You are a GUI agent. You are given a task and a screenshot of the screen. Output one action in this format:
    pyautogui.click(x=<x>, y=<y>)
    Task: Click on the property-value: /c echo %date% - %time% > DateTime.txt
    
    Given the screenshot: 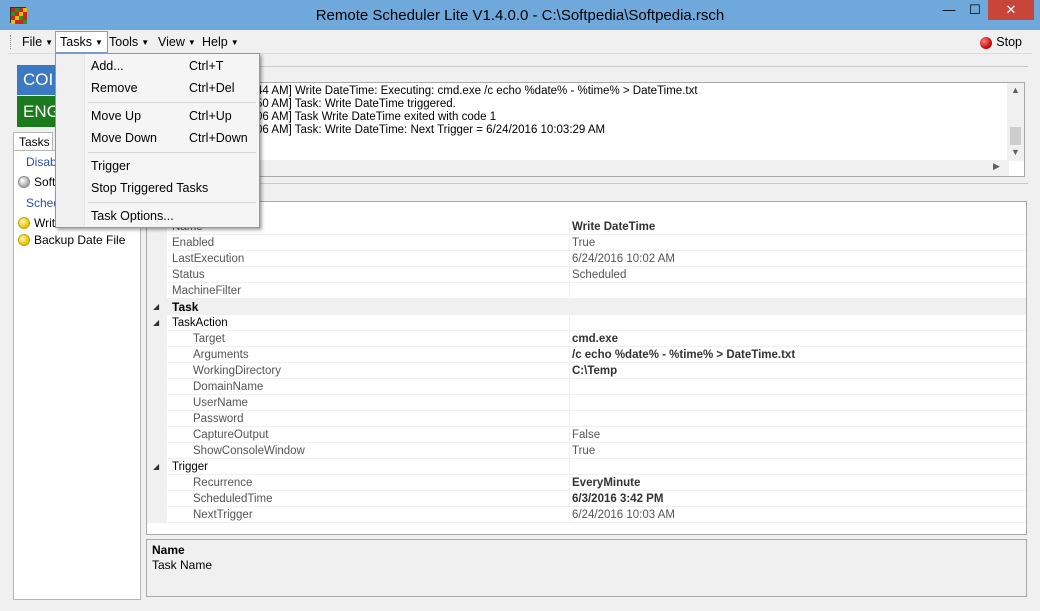 What is the action you would take?
    pyautogui.click(x=684, y=355)
    